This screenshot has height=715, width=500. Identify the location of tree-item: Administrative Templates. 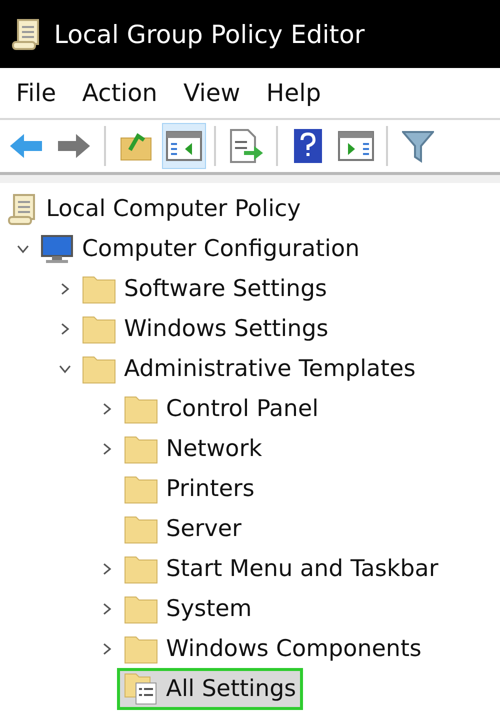
(249, 369).